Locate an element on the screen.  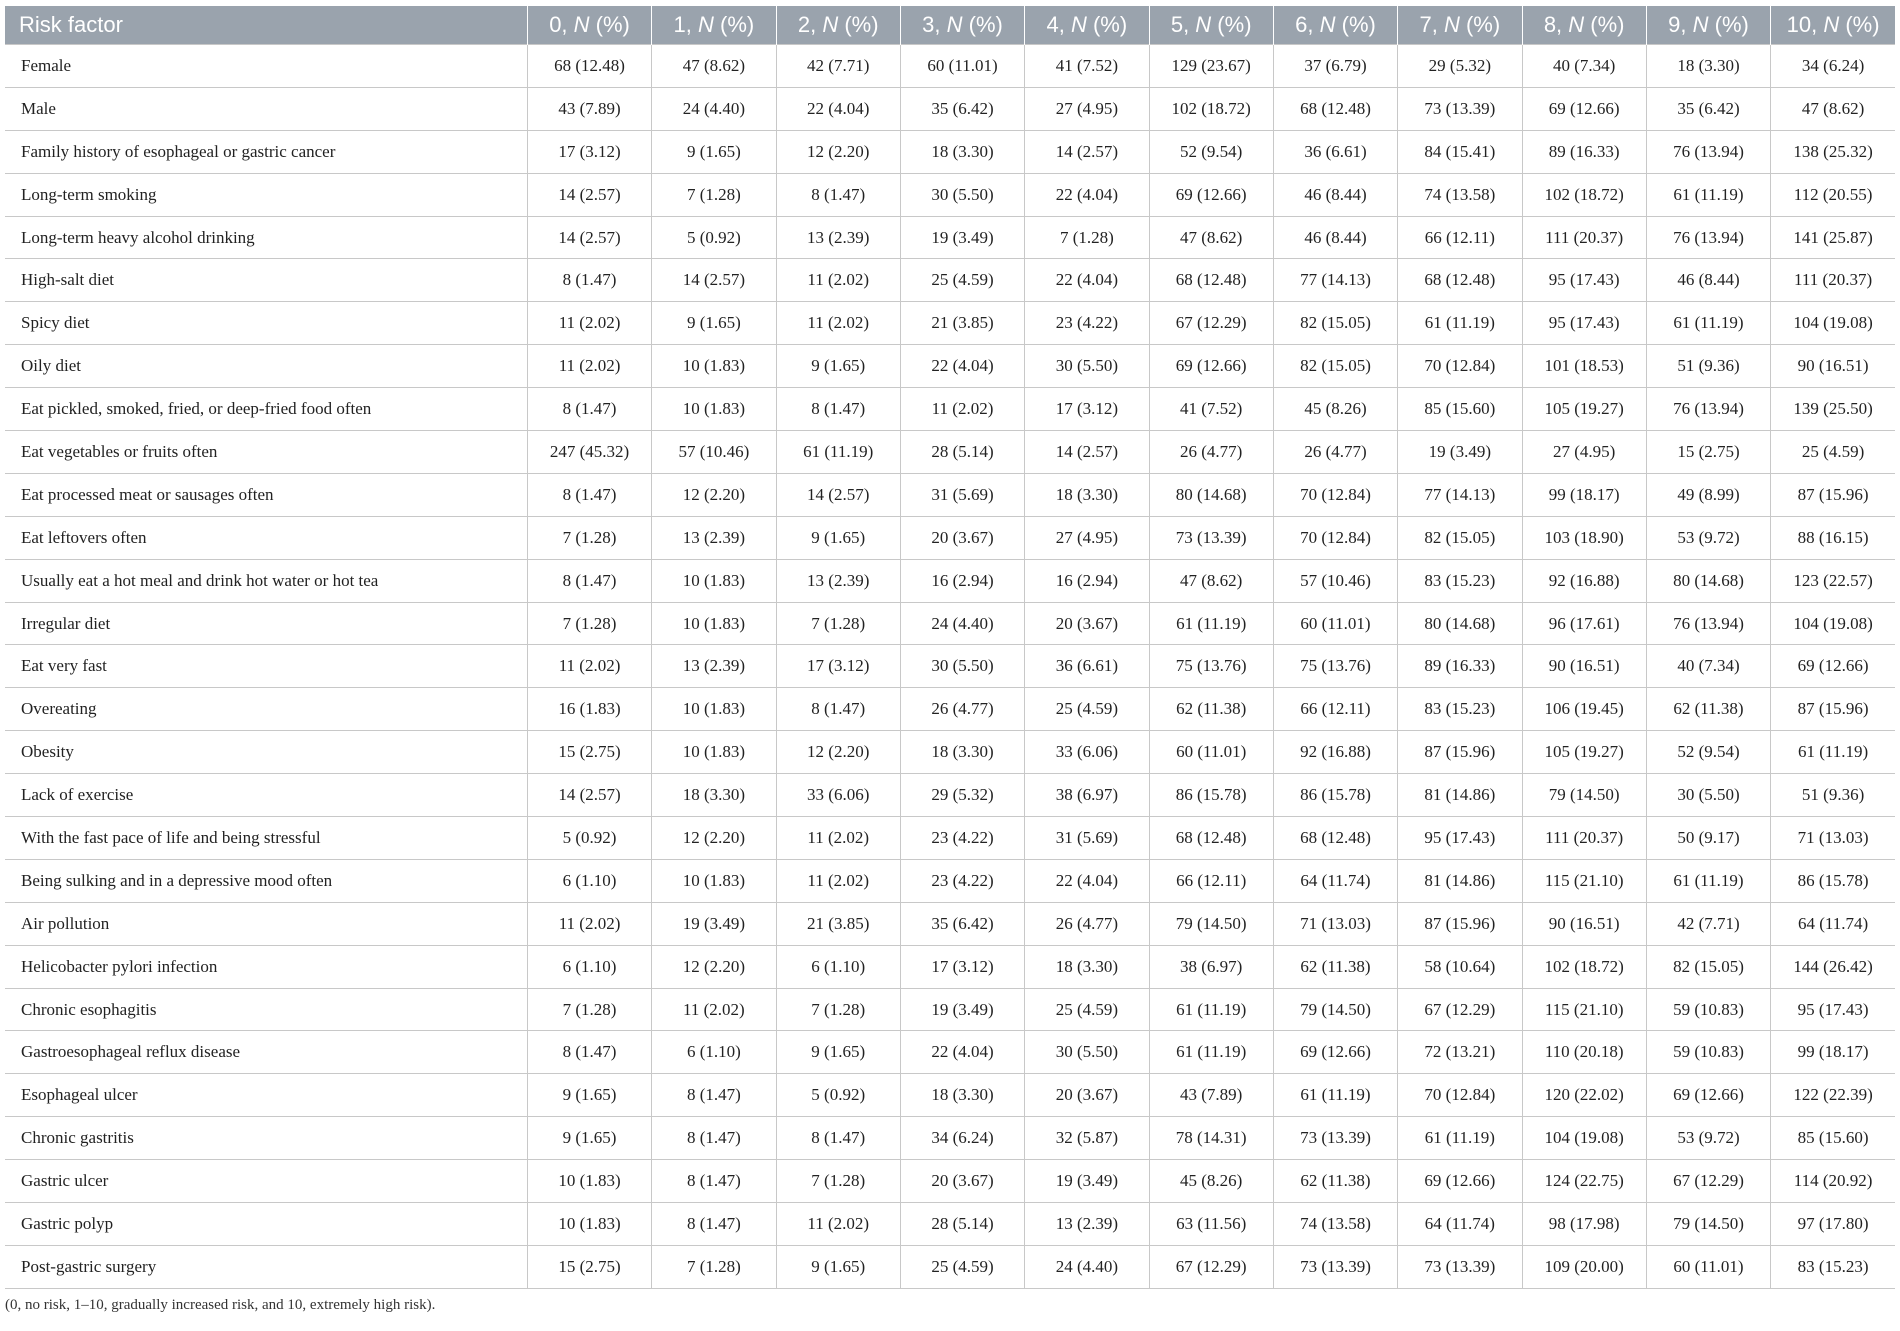
table-cell: 105 (19.27) is located at coordinates (1584, 409).